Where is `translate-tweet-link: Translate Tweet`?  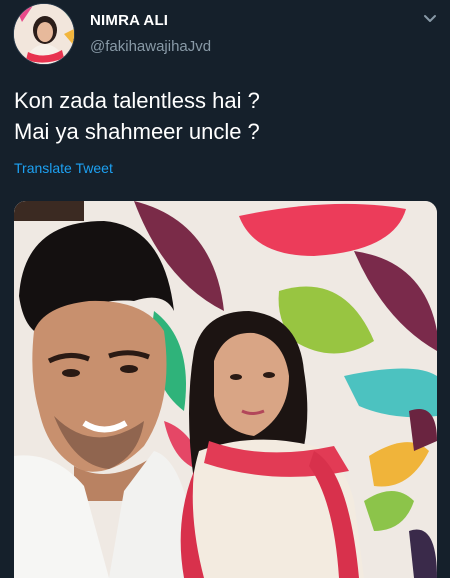 translate-tweet-link: Translate Tweet is located at coordinates (63, 168).